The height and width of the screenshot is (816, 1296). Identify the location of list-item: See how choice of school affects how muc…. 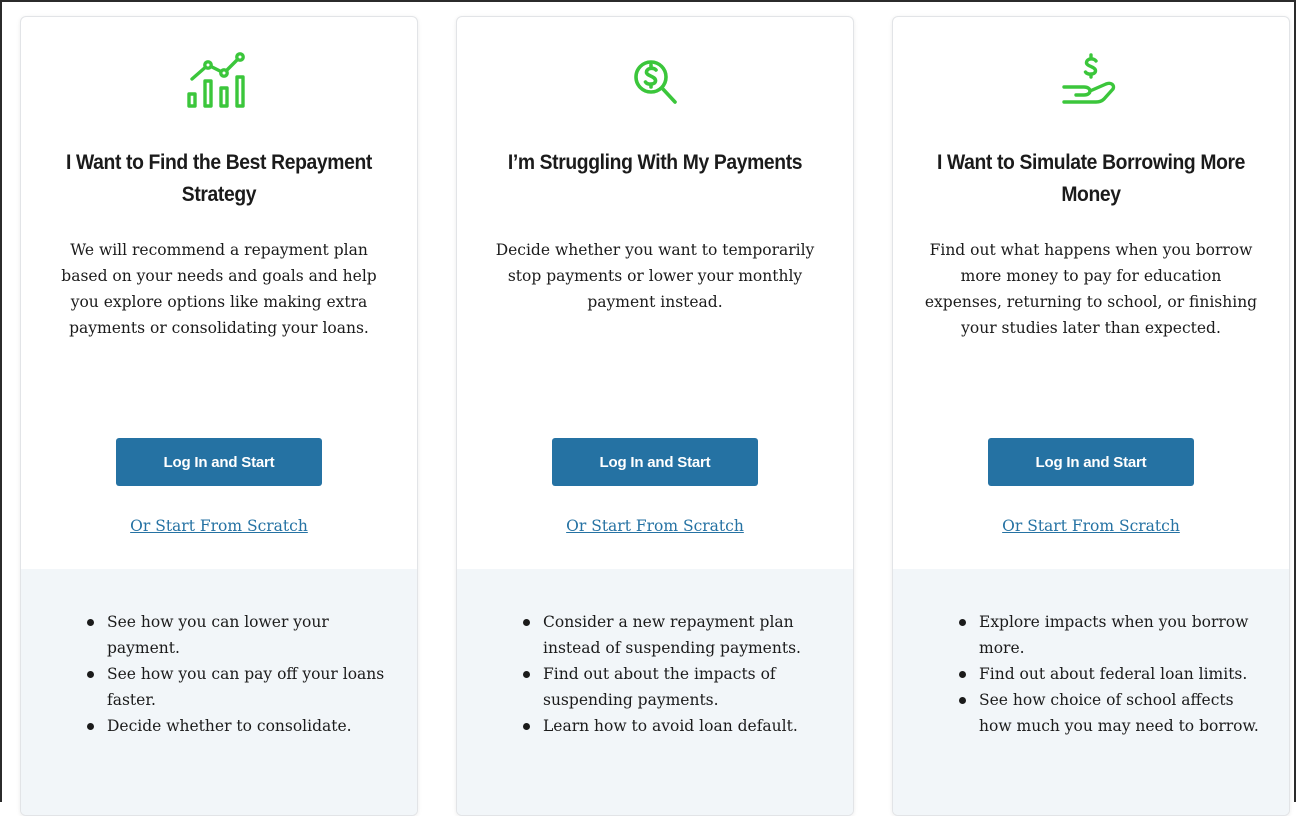
(1107, 713).